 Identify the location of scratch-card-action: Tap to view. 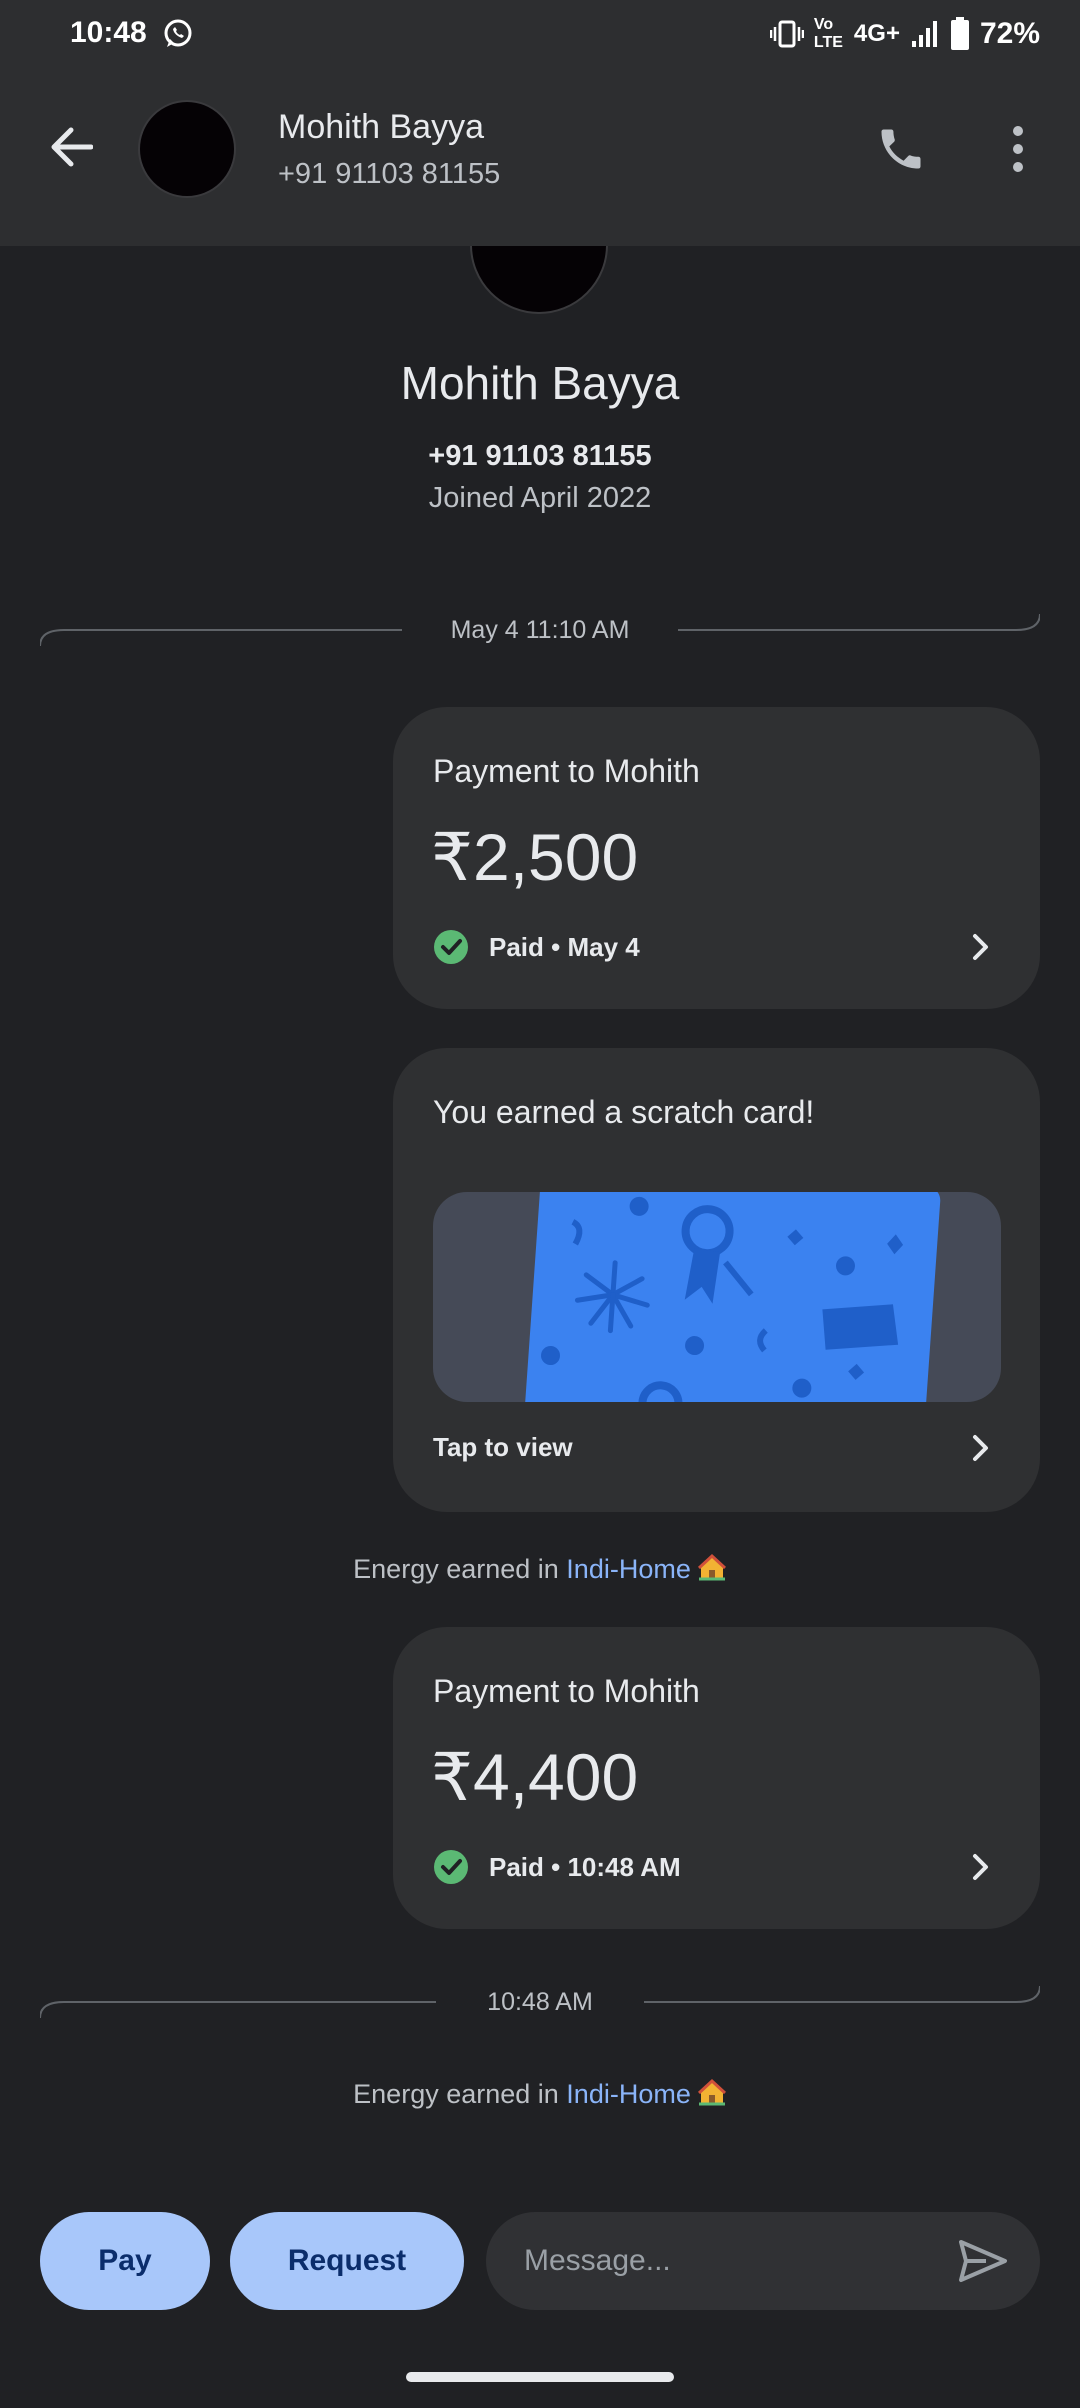
(503, 1447).